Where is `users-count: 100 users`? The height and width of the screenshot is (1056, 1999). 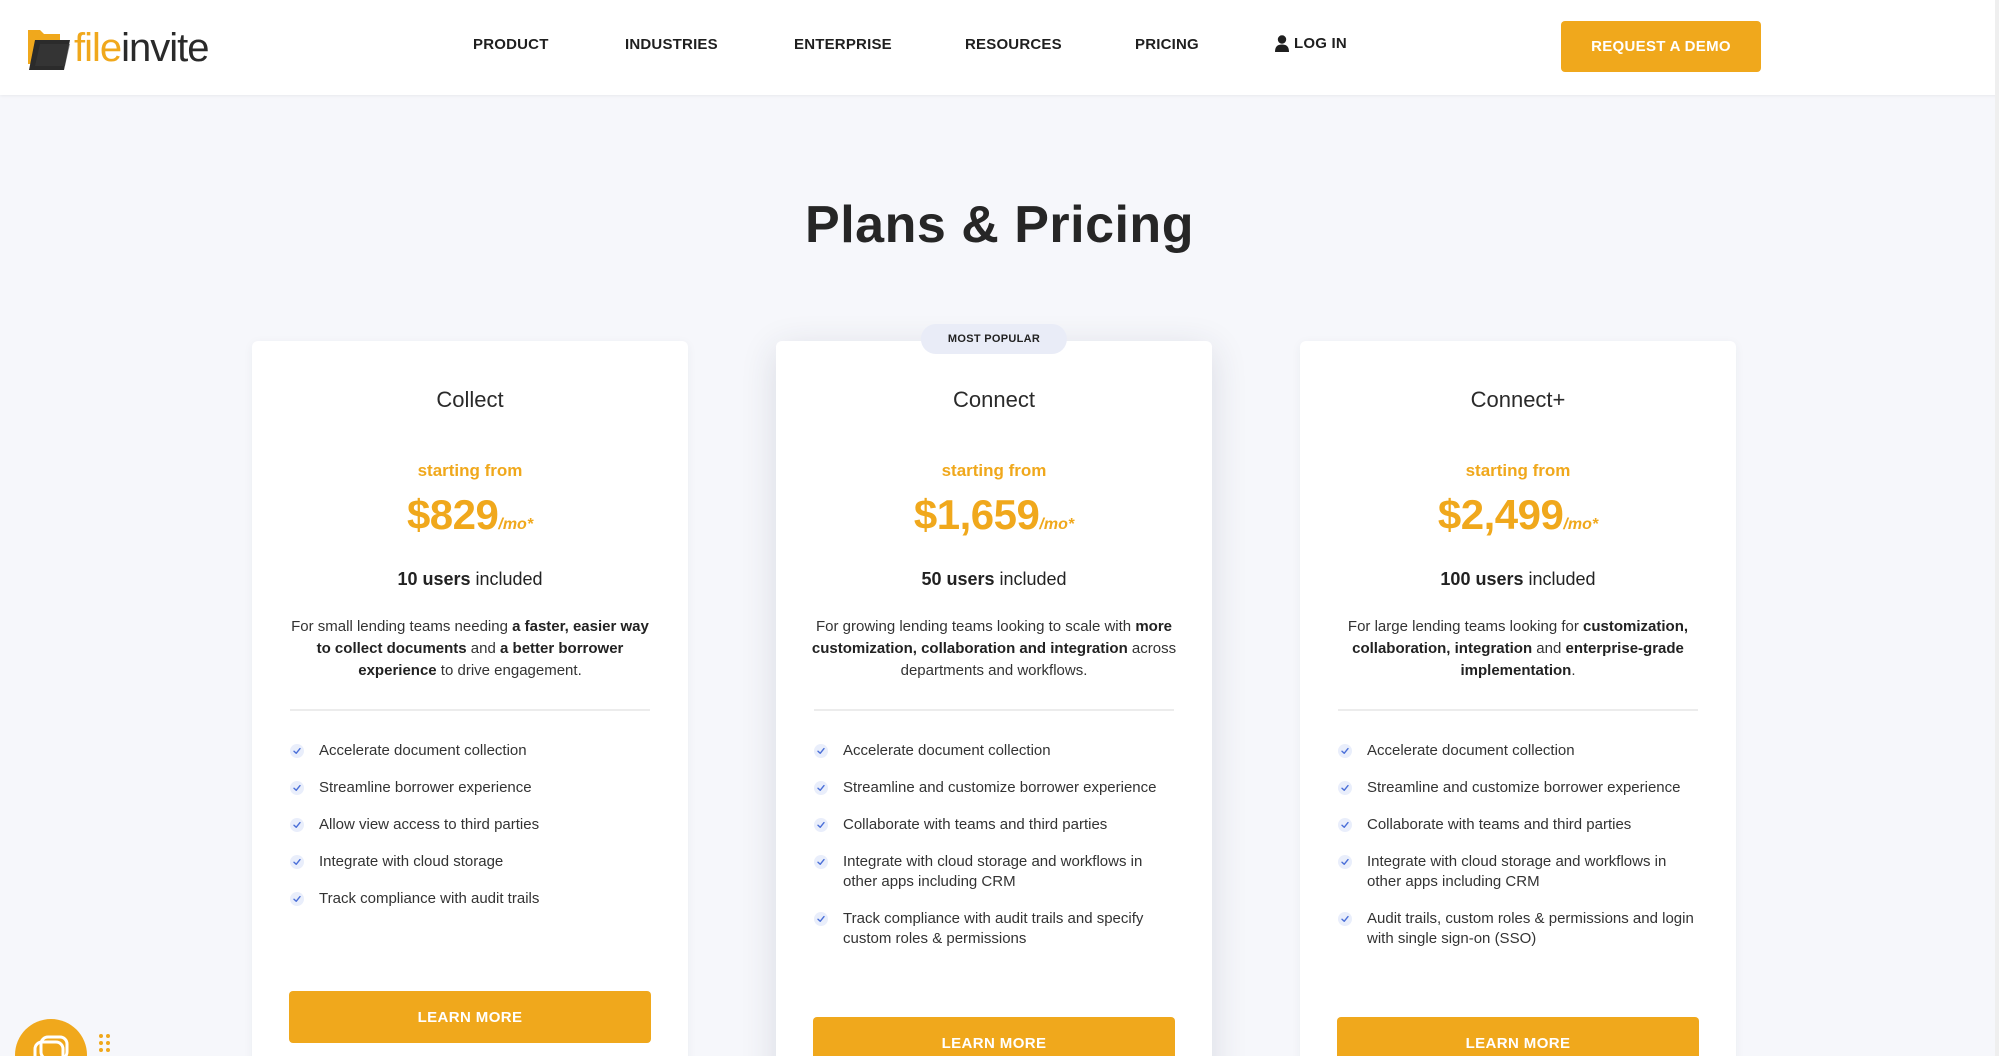 users-count: 100 users is located at coordinates (1482, 579).